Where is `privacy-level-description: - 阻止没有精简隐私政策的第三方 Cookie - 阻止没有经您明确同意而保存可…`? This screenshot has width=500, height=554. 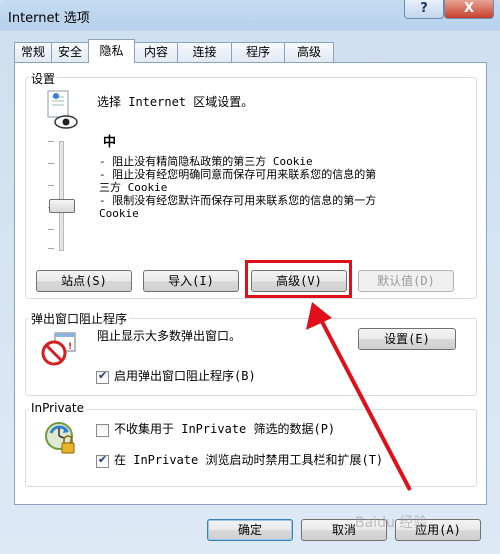
privacy-level-description: - 阻止没有精简隐私政策的第三方 Cookie - 阻止没有经您明确同意而保存可… is located at coordinates (284, 187).